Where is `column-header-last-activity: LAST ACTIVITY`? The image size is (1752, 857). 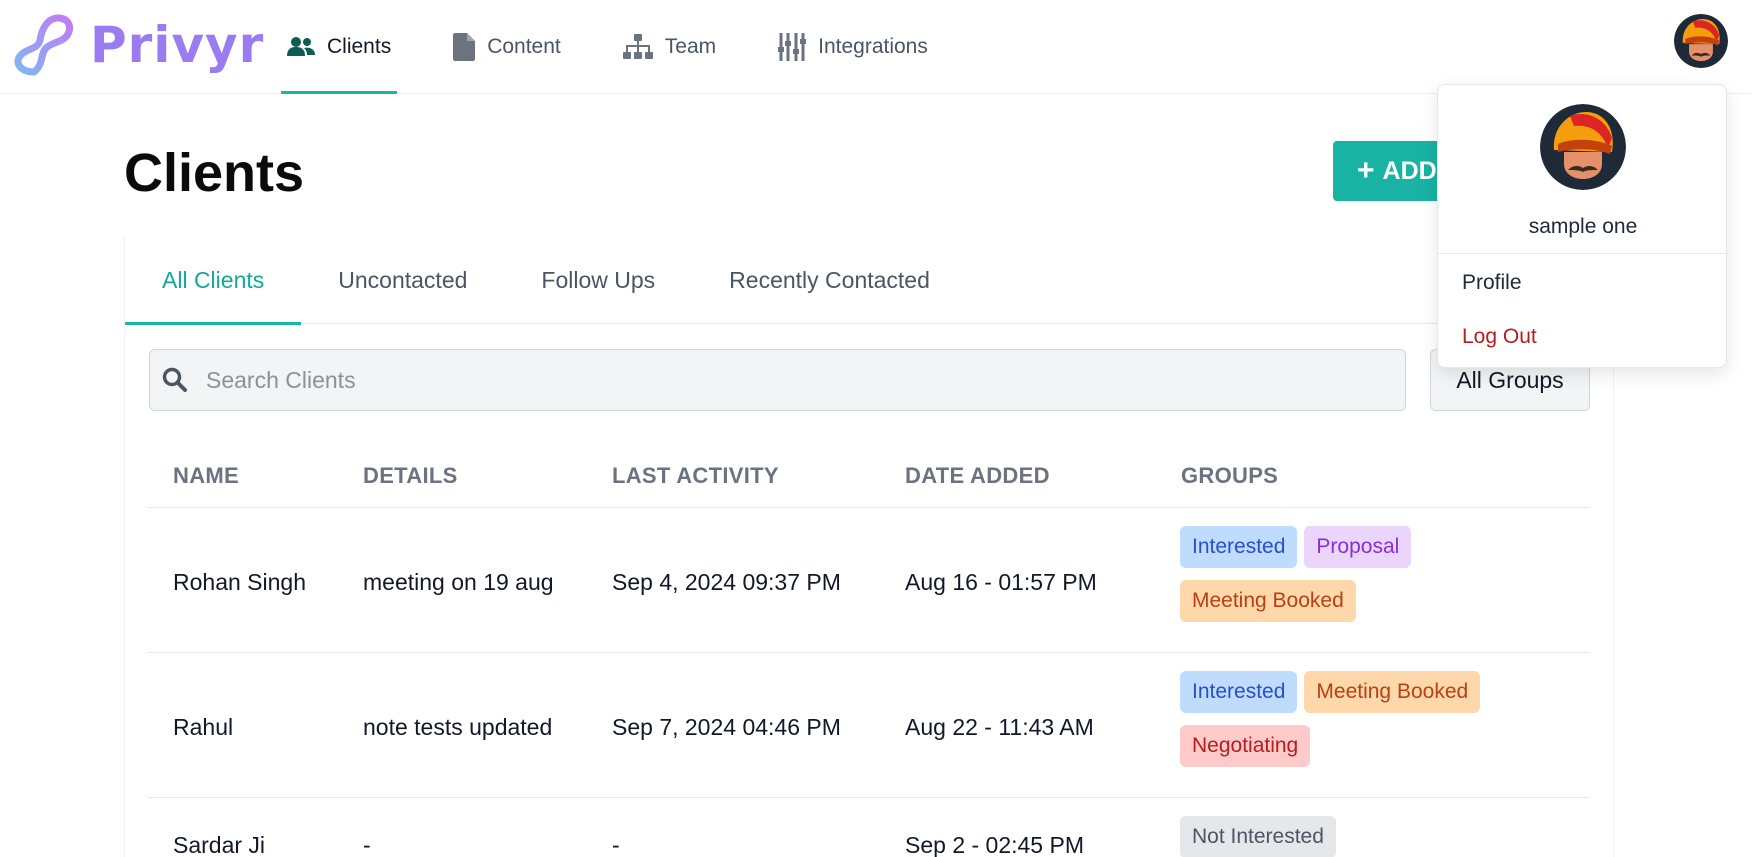 column-header-last-activity: LAST ACTIVITY is located at coordinates (695, 475).